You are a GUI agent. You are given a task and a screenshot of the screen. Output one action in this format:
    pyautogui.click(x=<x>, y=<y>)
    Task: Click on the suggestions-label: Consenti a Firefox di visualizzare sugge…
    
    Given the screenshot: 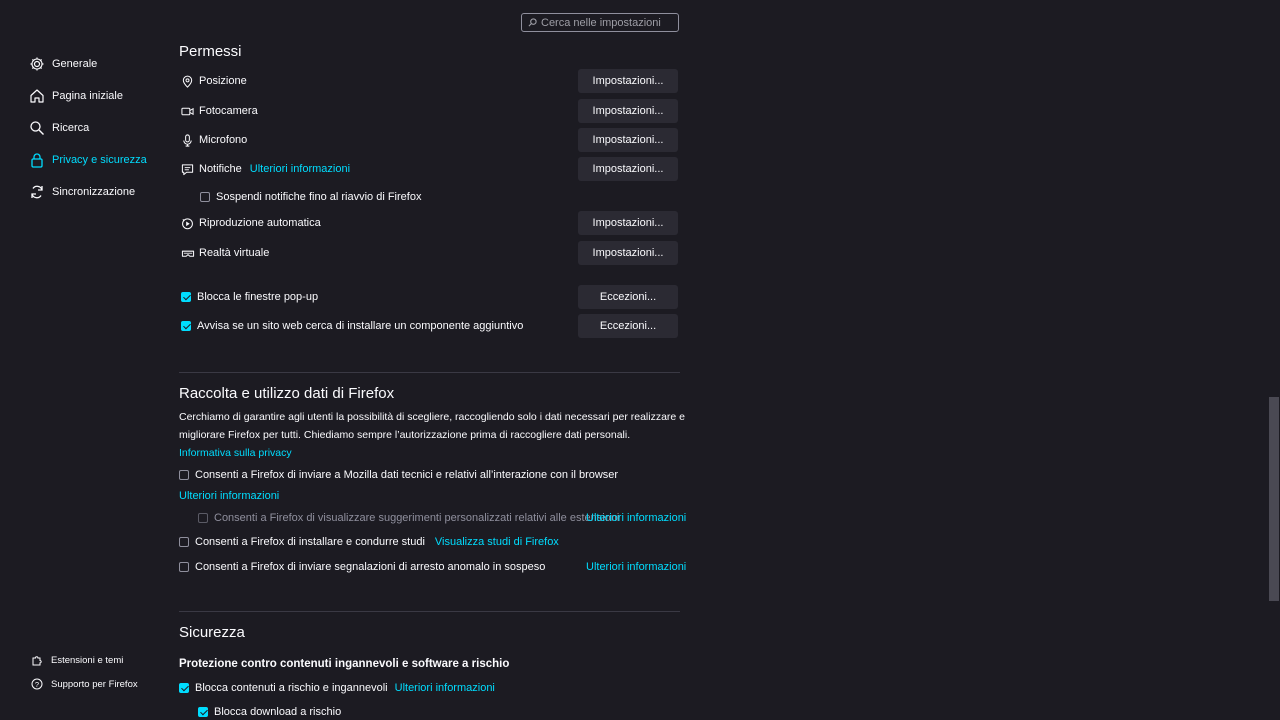 What is the action you would take?
    pyautogui.click(x=417, y=518)
    